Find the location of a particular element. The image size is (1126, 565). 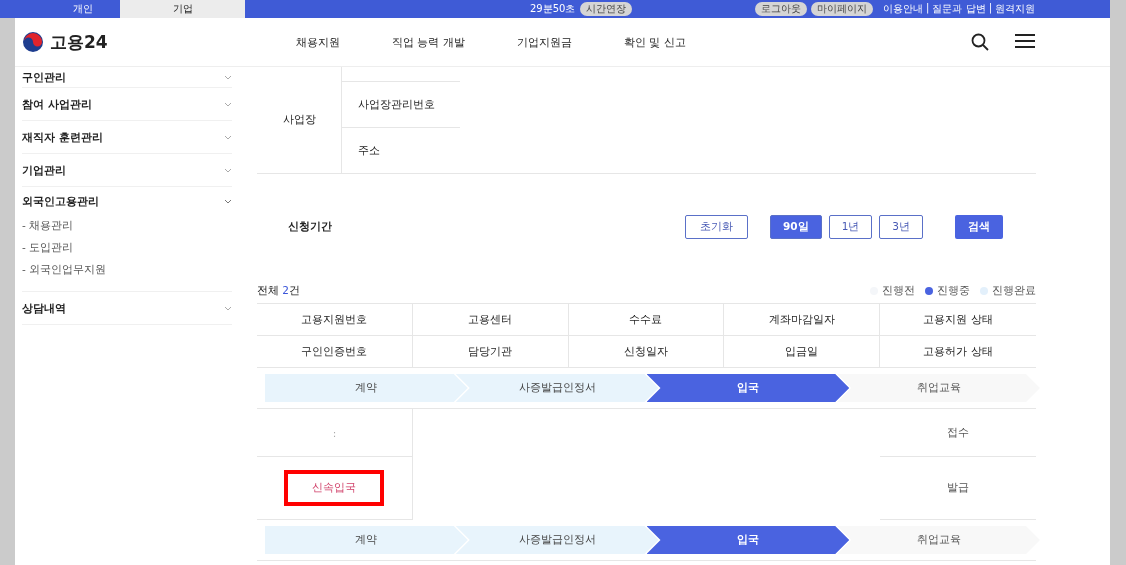

result-count: 전체 2건 is located at coordinates (279, 291).